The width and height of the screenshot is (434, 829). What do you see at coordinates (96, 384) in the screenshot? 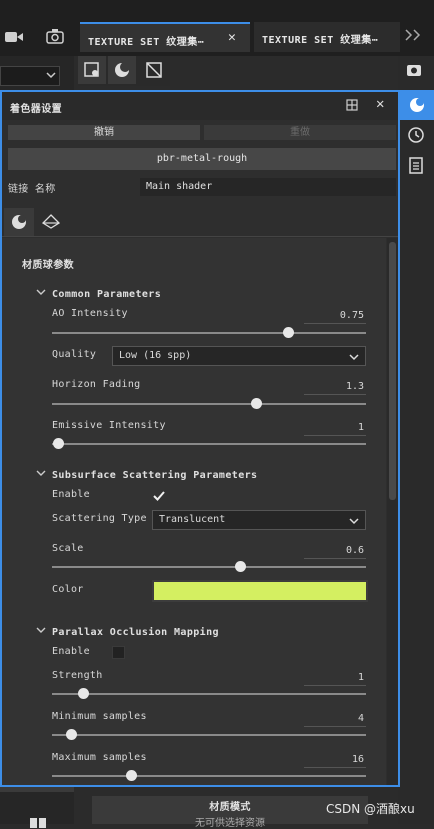
I see `horizon-fading-label: Horizon Fading` at bounding box center [96, 384].